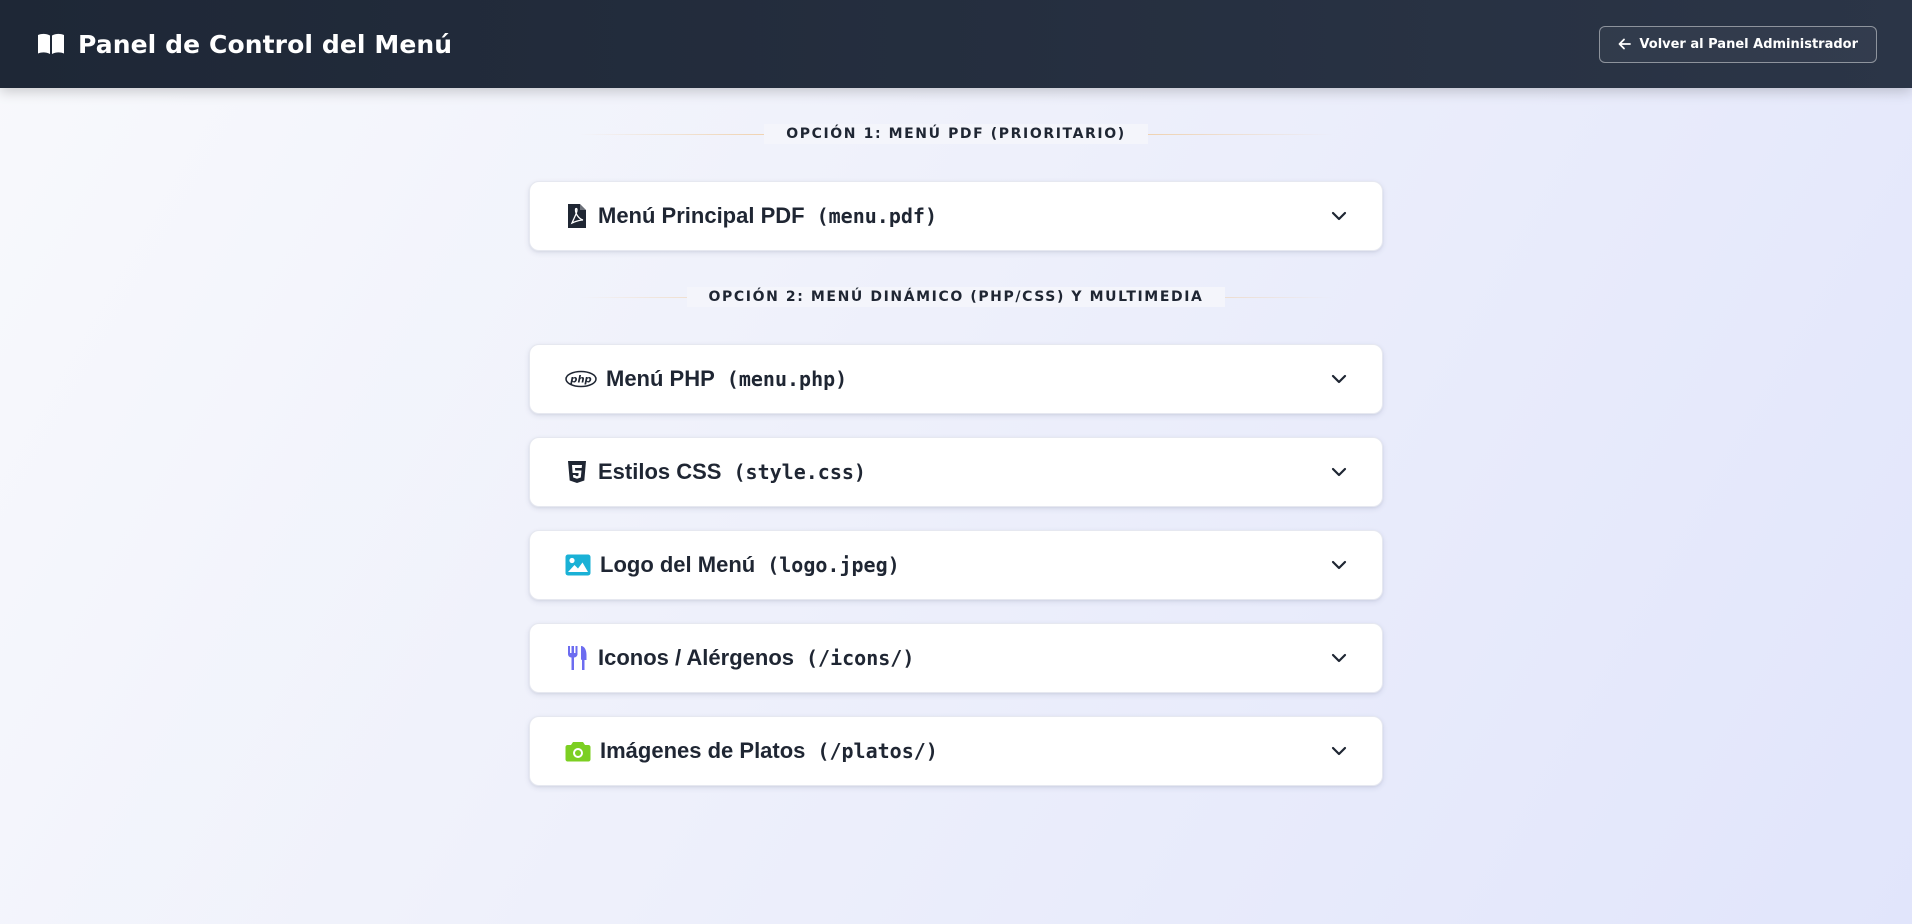  What do you see at coordinates (577, 472) in the screenshot?
I see `css3-icon` at bounding box center [577, 472].